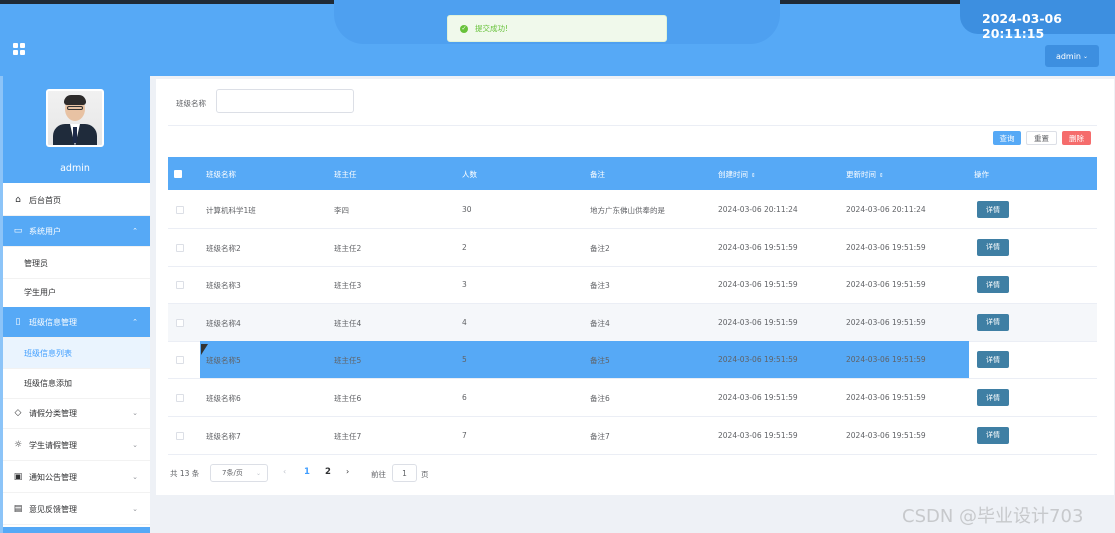  What do you see at coordinates (347, 471) in the screenshot?
I see `next-page-button: ›` at bounding box center [347, 471].